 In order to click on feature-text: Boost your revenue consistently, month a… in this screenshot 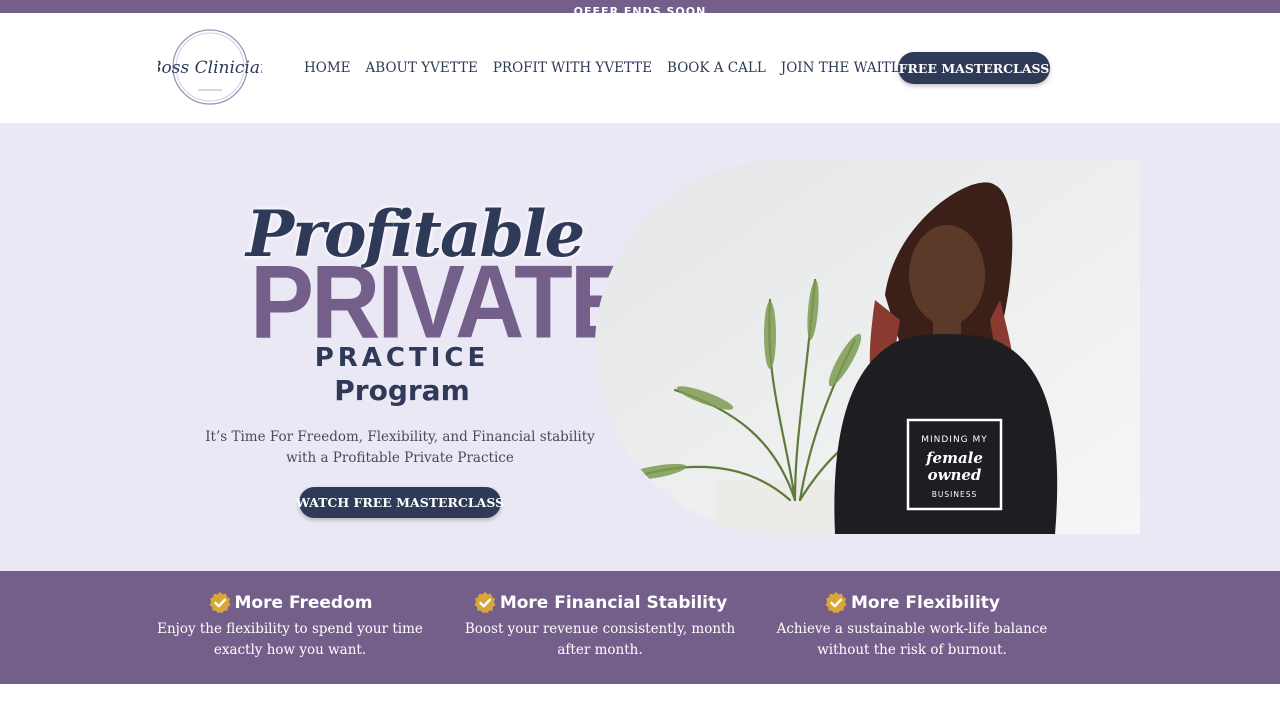, I will do `click(600, 639)`.